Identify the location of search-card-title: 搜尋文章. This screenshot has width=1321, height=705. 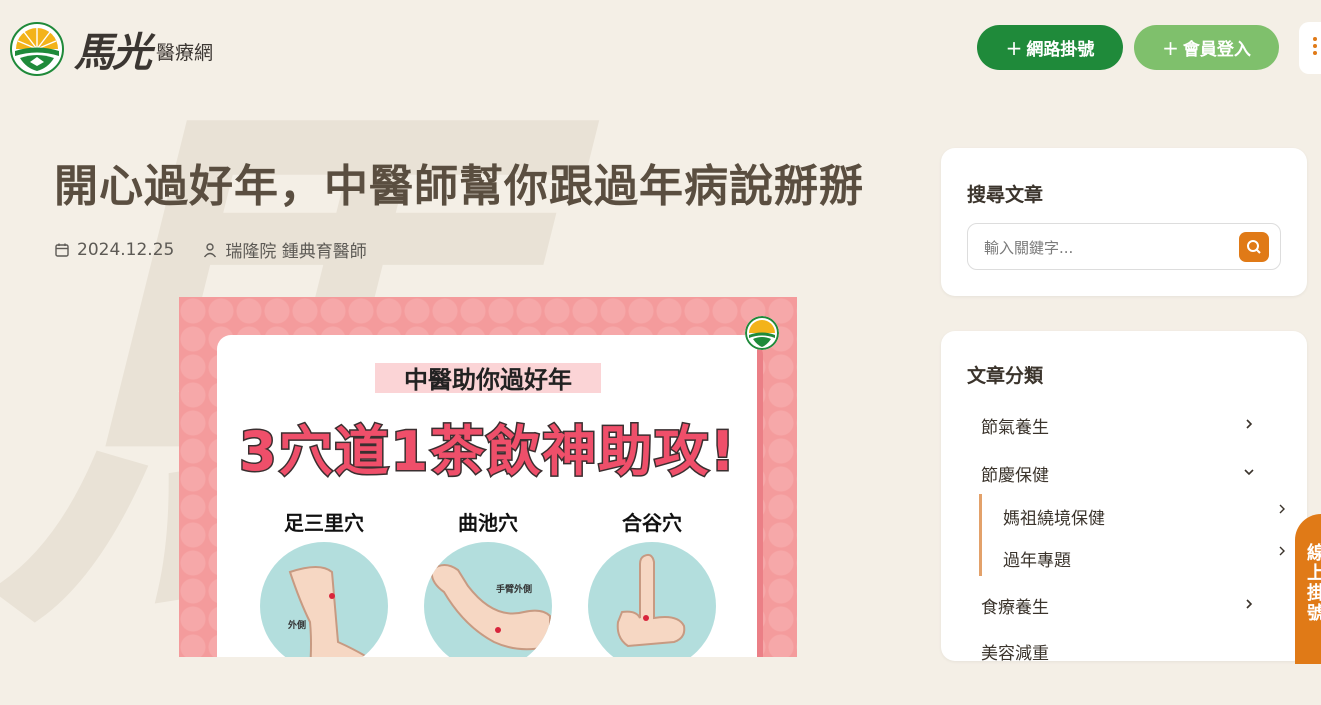
(1005, 195).